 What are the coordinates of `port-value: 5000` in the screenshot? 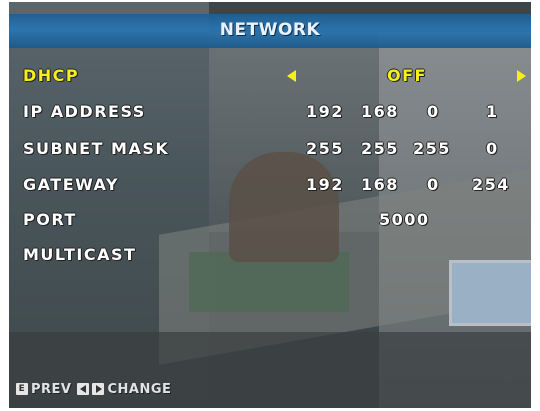 It's located at (404, 219).